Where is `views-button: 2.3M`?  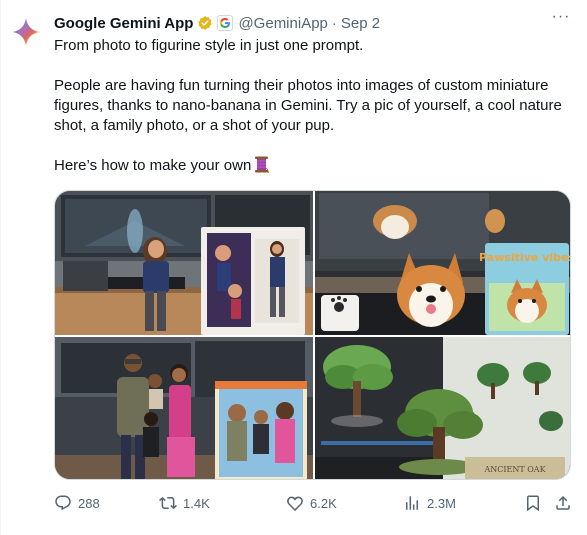 views-button: 2.3M is located at coordinates (429, 503).